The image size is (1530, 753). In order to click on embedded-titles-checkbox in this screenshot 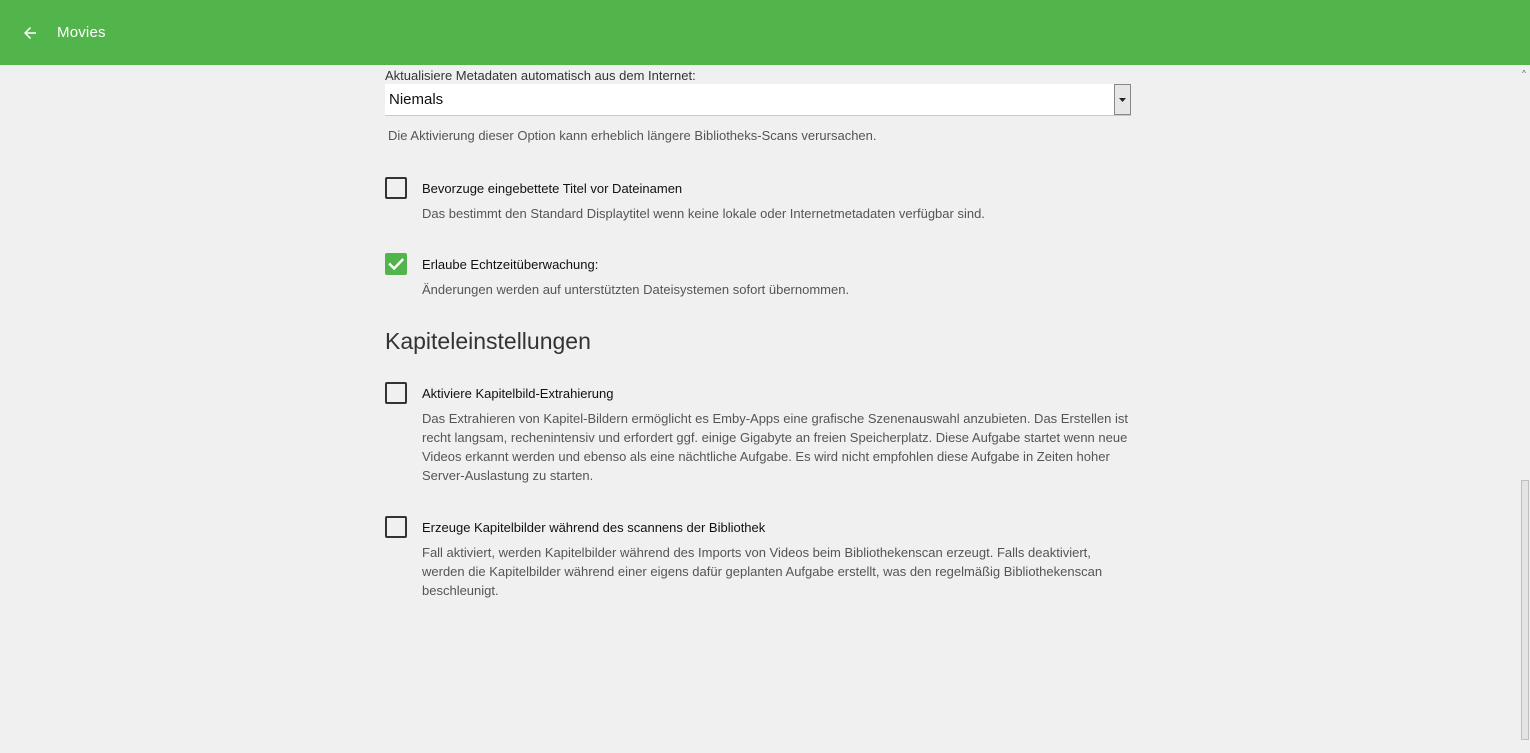, I will do `click(396, 188)`.